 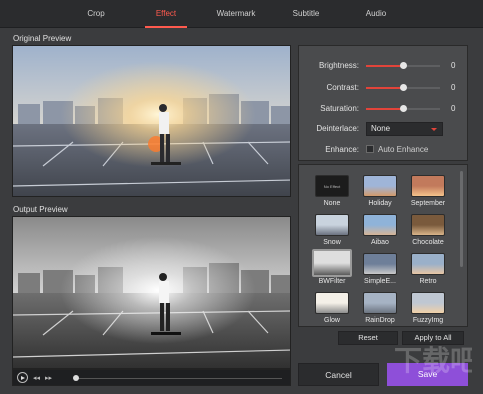 I want to click on contrast-label: Contrast:, so click(x=342, y=87).